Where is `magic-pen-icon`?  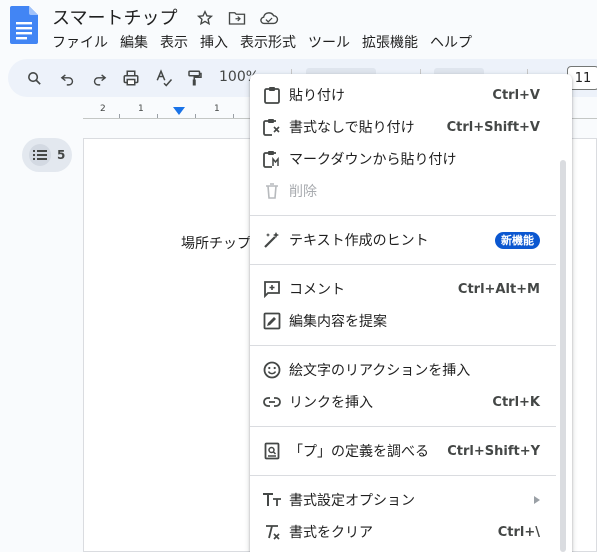 magic-pen-icon is located at coordinates (272, 240).